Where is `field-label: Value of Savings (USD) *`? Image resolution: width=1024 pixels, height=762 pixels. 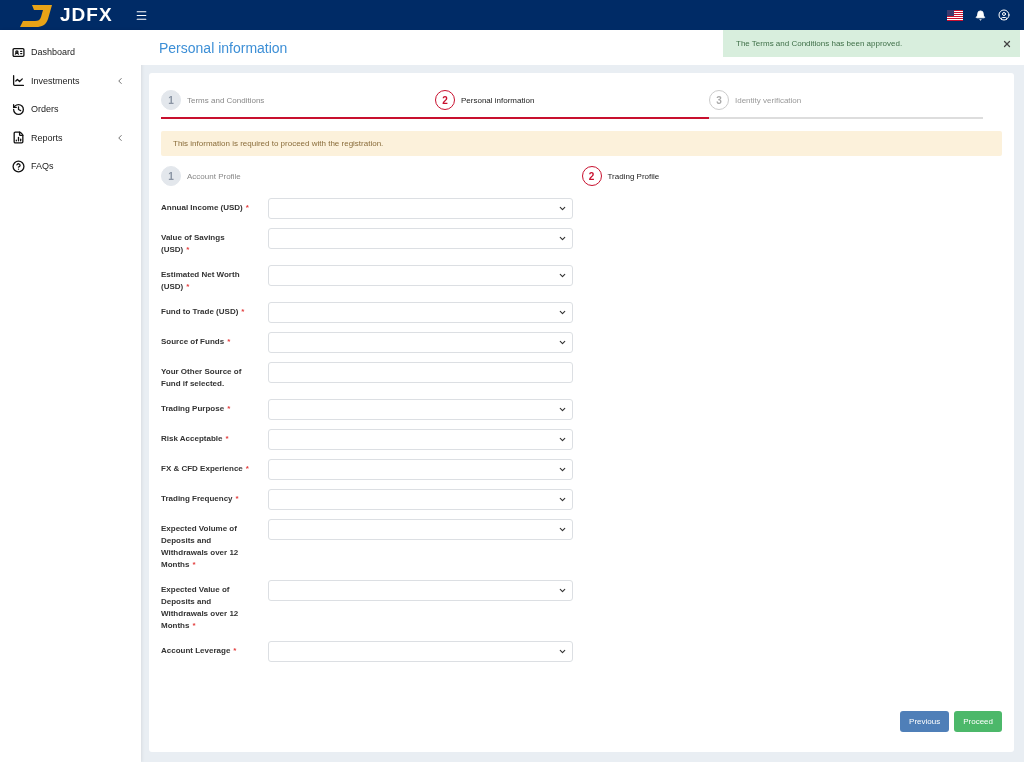 field-label: Value of Savings (USD) * is located at coordinates (193, 244).